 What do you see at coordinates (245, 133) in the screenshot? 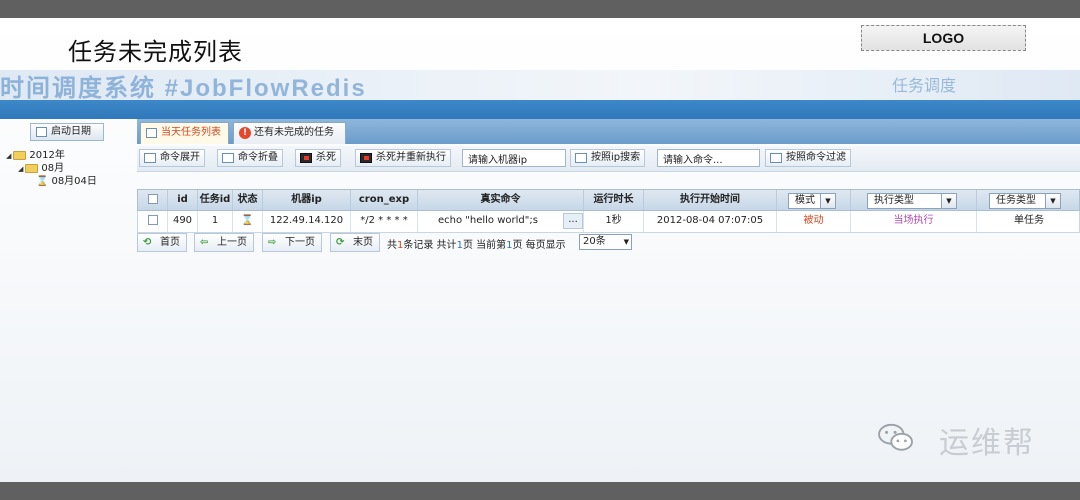
I see `warning-icon: !` at bounding box center [245, 133].